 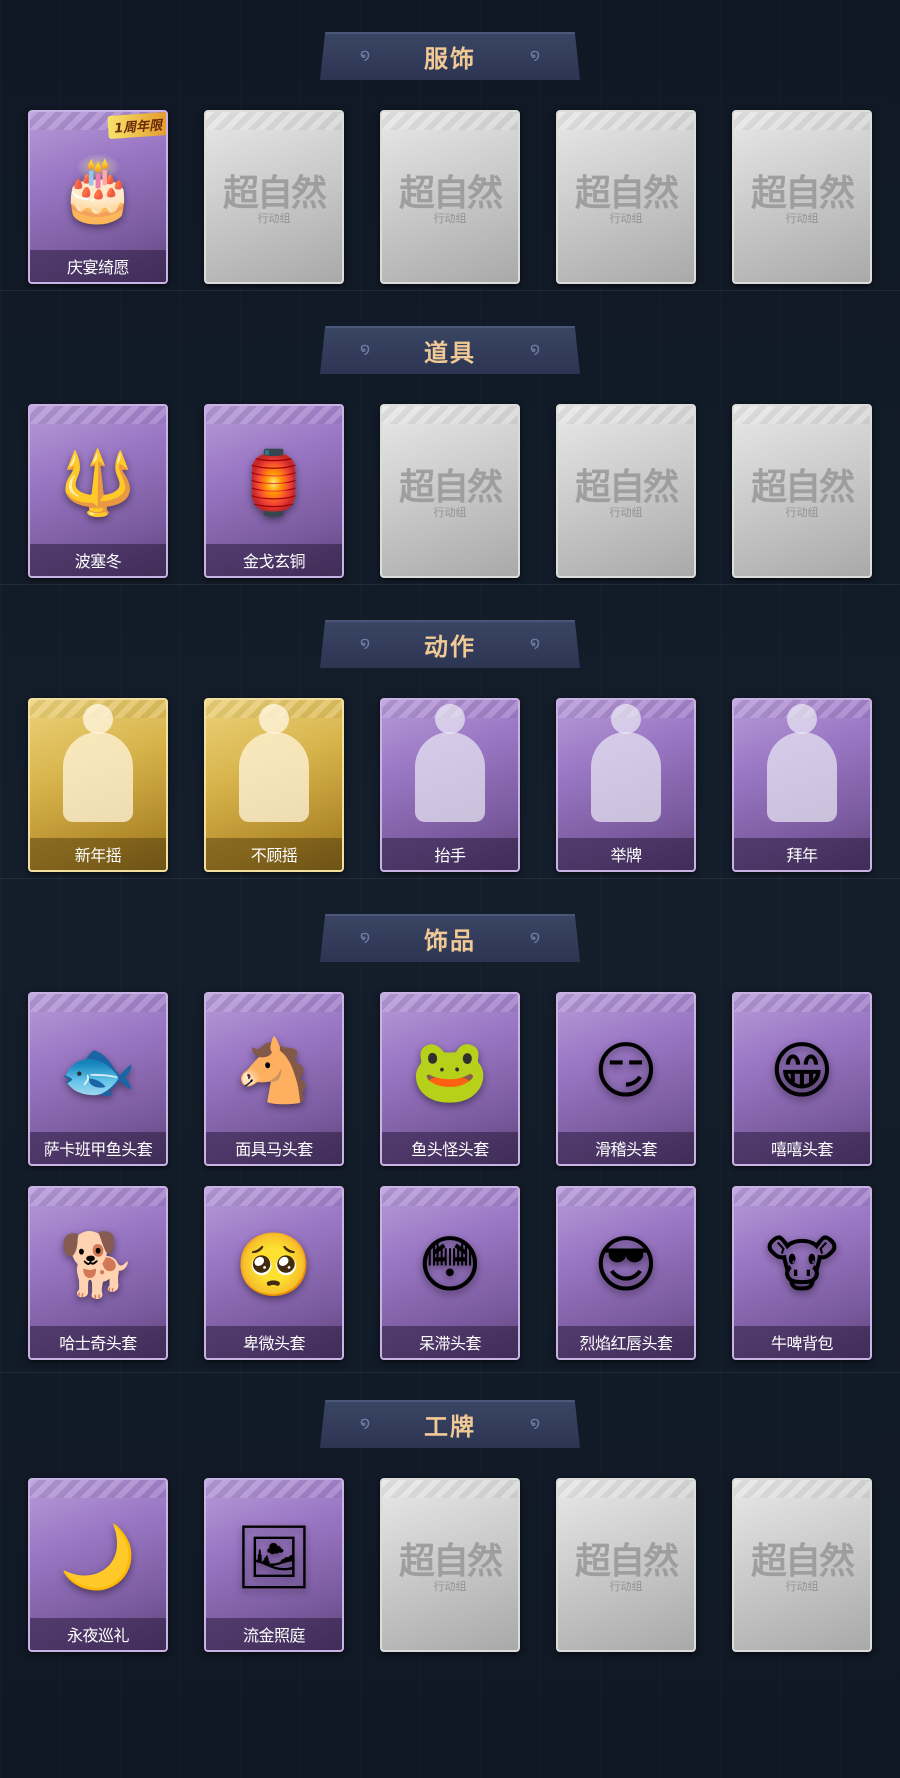 What do you see at coordinates (274, 1342) in the screenshot?
I see `item-label: 卑微头套` at bounding box center [274, 1342].